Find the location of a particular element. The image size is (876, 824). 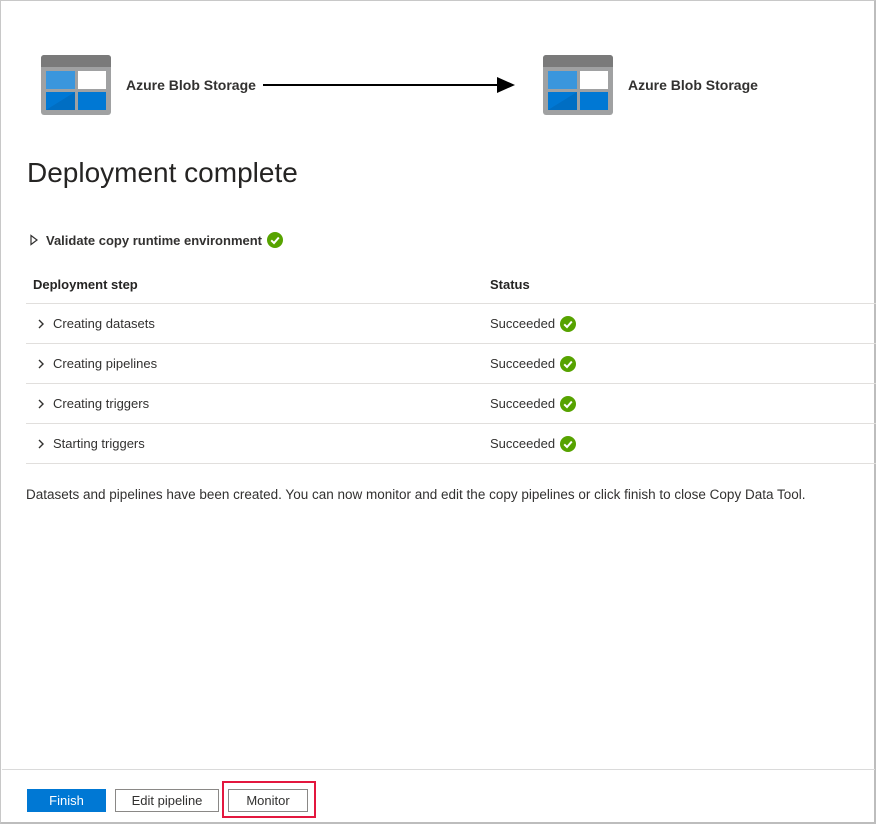

copy-flow-diagram: Azure Blob Storage Azure Blob Storage is located at coordinates (421, 85).